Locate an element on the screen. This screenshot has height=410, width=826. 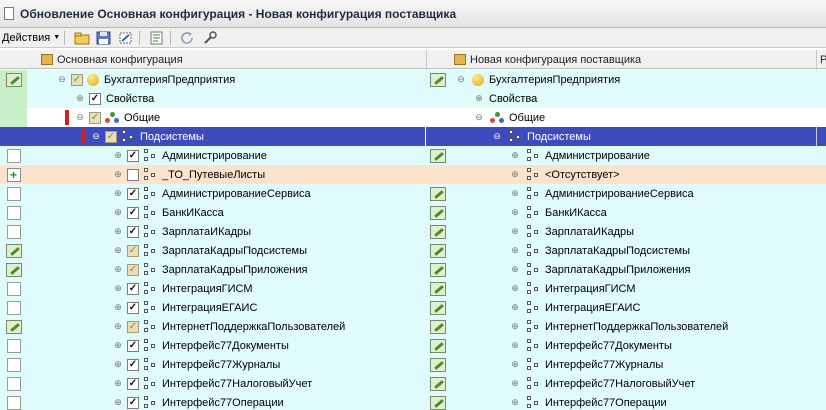
tree-cell-right: ⊕ ИнтернетПоддержкаПользователей is located at coordinates (633, 326).